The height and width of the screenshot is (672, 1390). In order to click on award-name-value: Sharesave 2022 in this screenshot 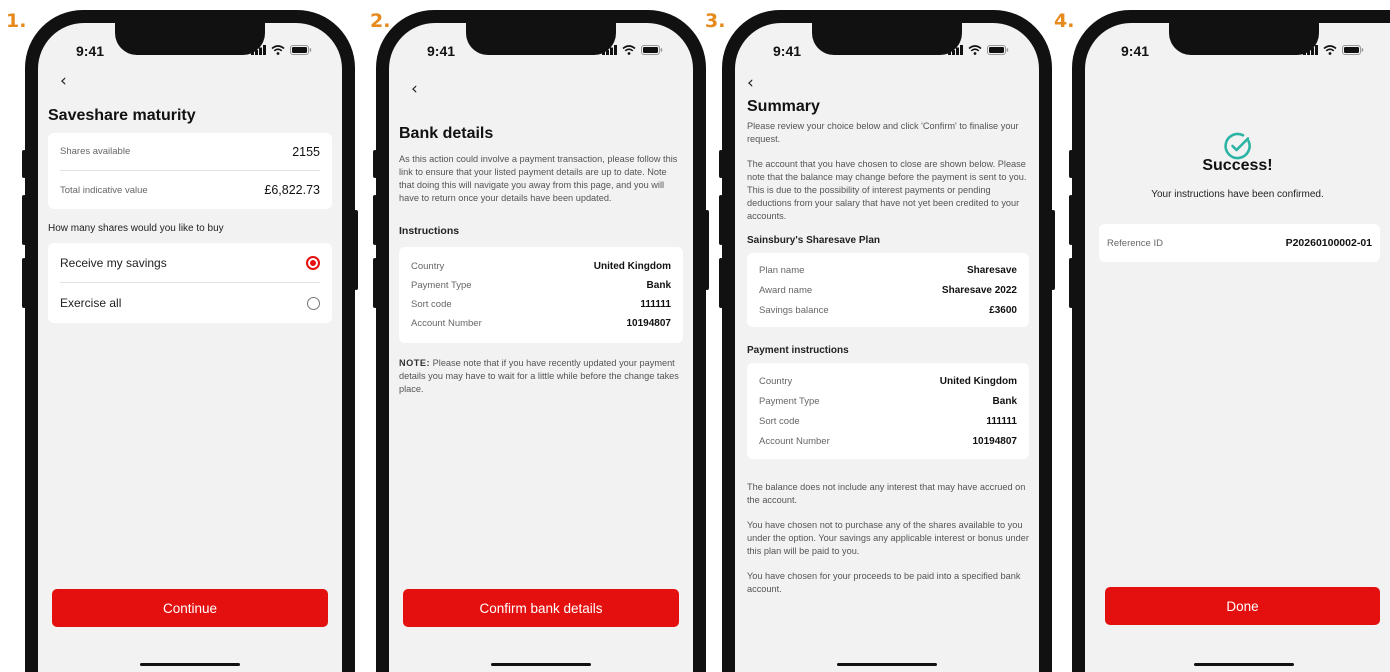, I will do `click(979, 290)`.